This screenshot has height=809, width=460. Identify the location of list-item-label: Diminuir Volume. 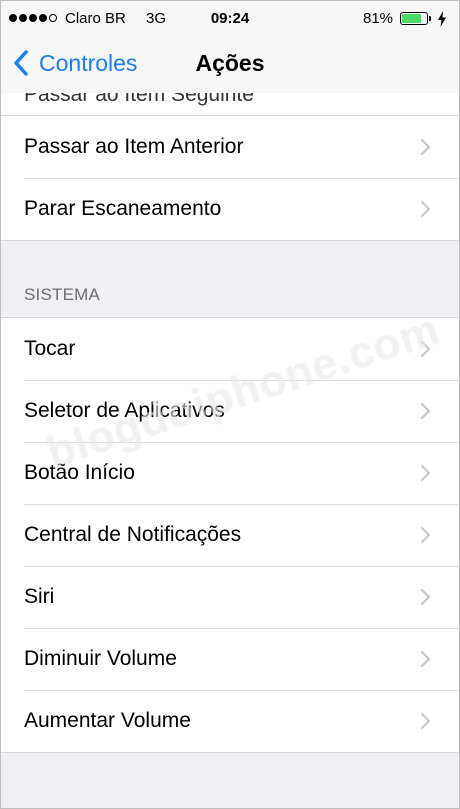
(100, 658).